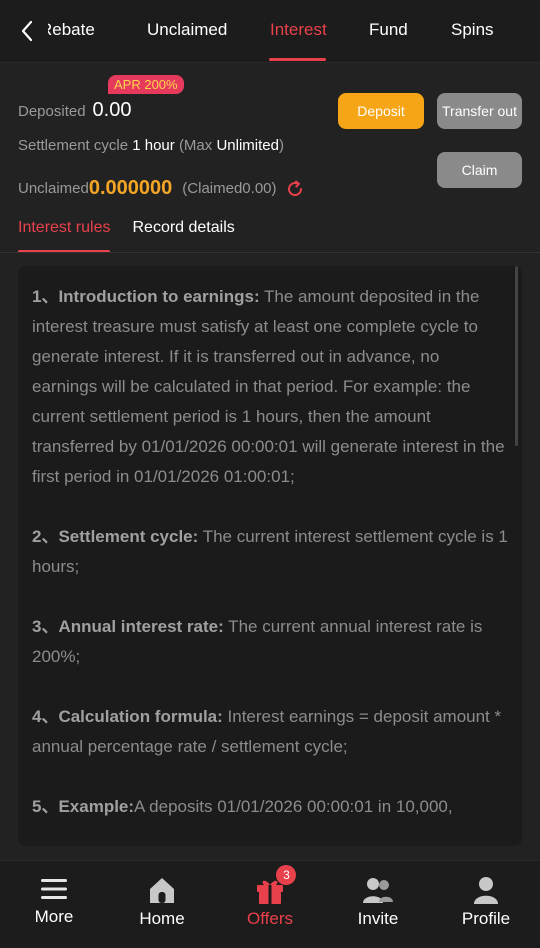 The height and width of the screenshot is (948, 540). What do you see at coordinates (162, 904) in the screenshot?
I see `nav-home: Home` at bounding box center [162, 904].